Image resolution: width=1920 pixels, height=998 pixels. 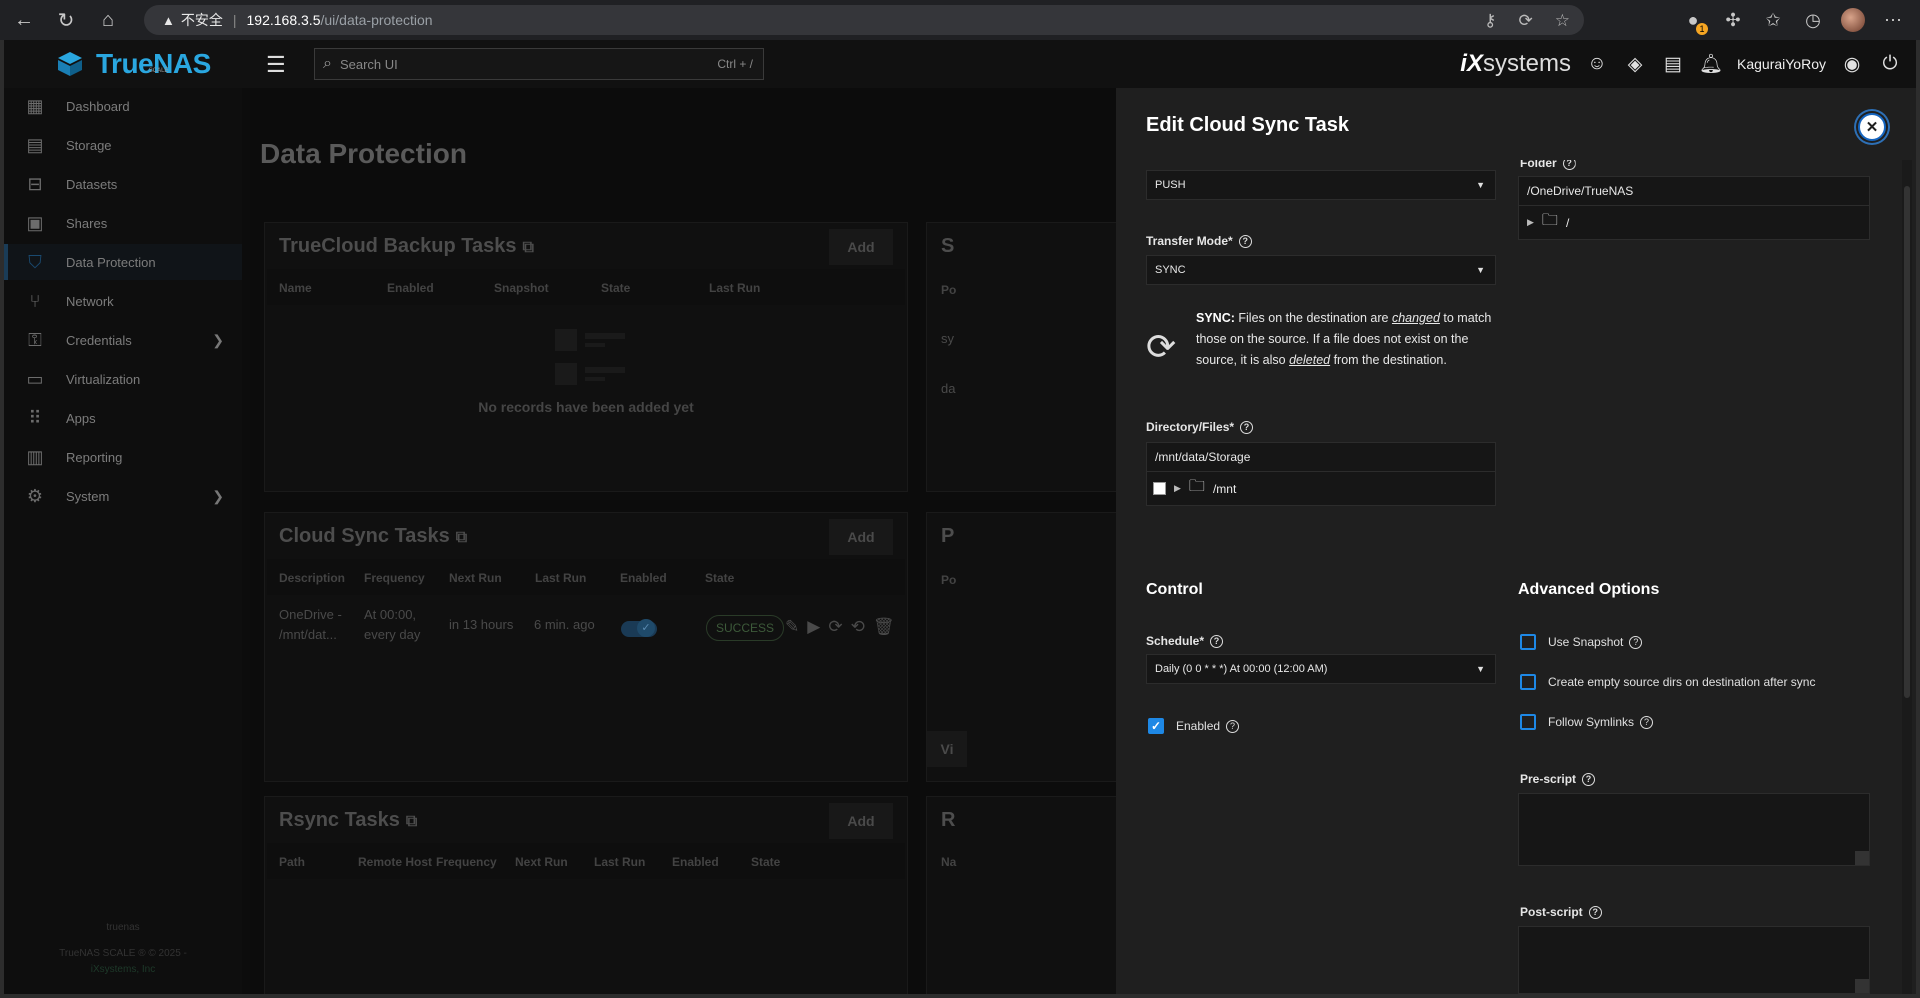 I want to click on close-icon: ✕, so click(x=1872, y=127).